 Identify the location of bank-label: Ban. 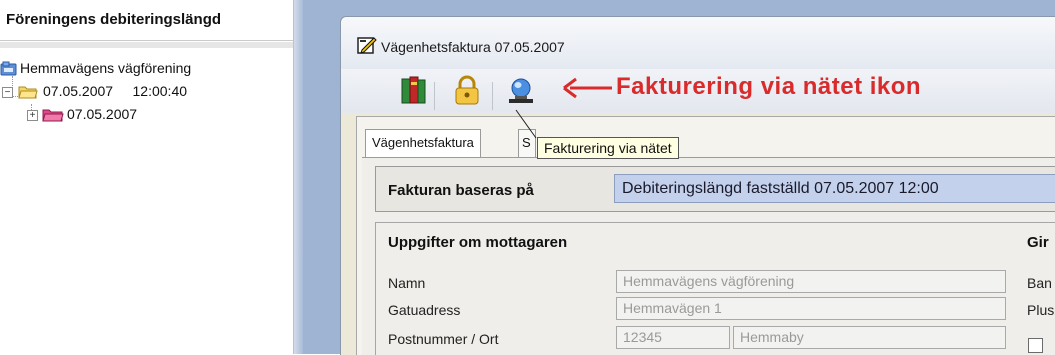
(1039, 283).